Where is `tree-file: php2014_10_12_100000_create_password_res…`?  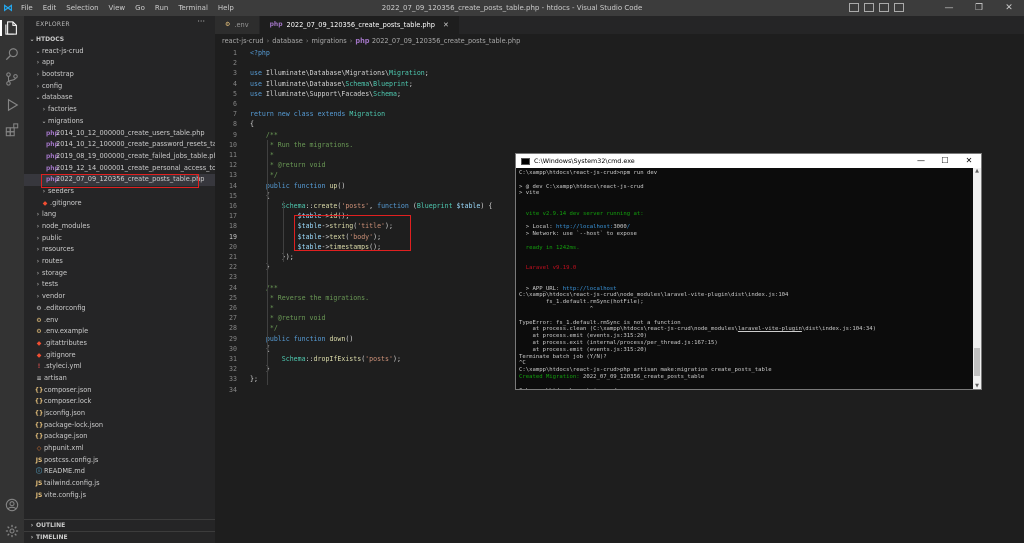 tree-file: php2014_10_12_100000_create_password_res… is located at coordinates (119, 145).